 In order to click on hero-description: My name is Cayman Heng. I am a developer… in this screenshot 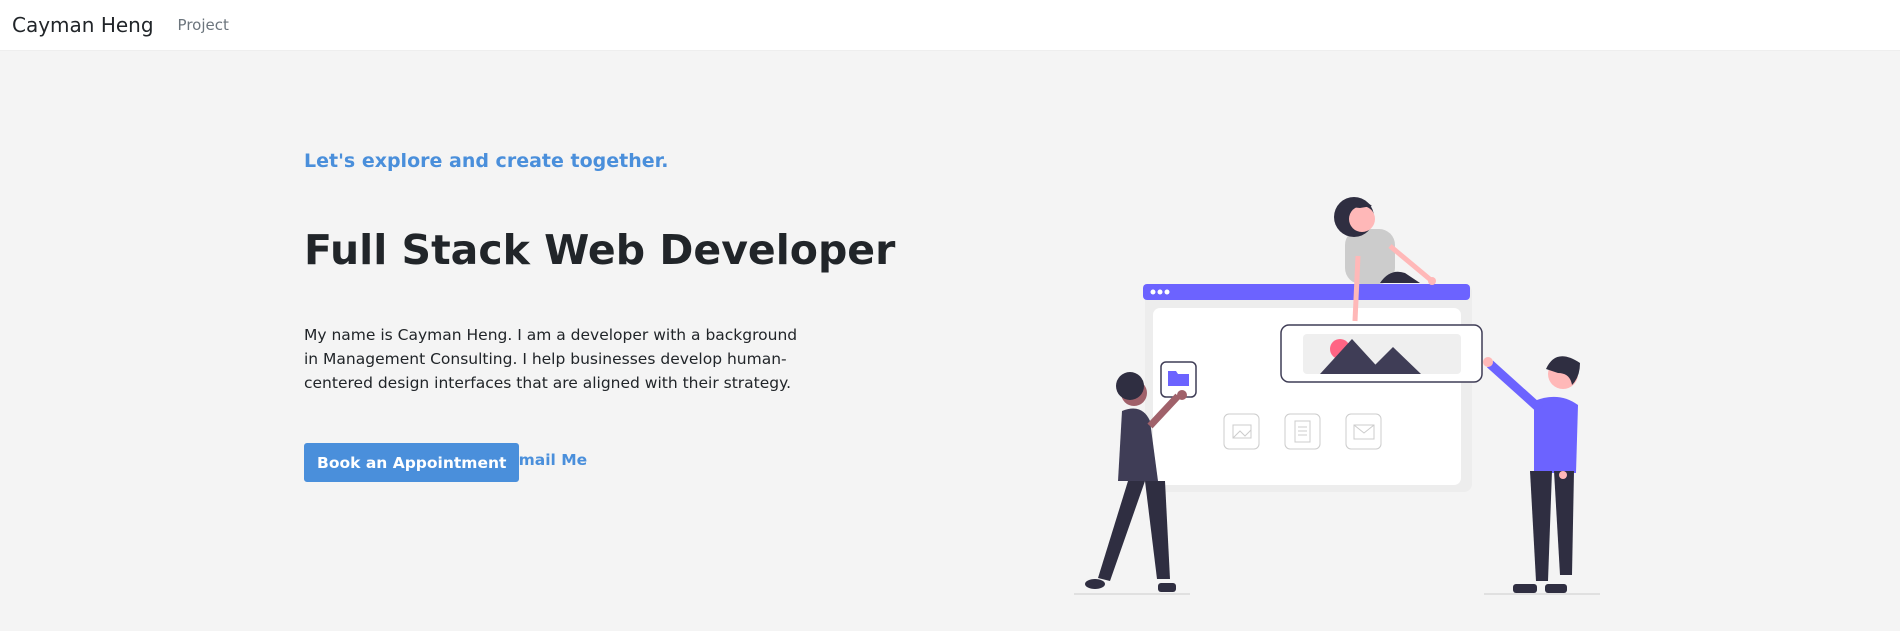, I will do `click(551, 359)`.